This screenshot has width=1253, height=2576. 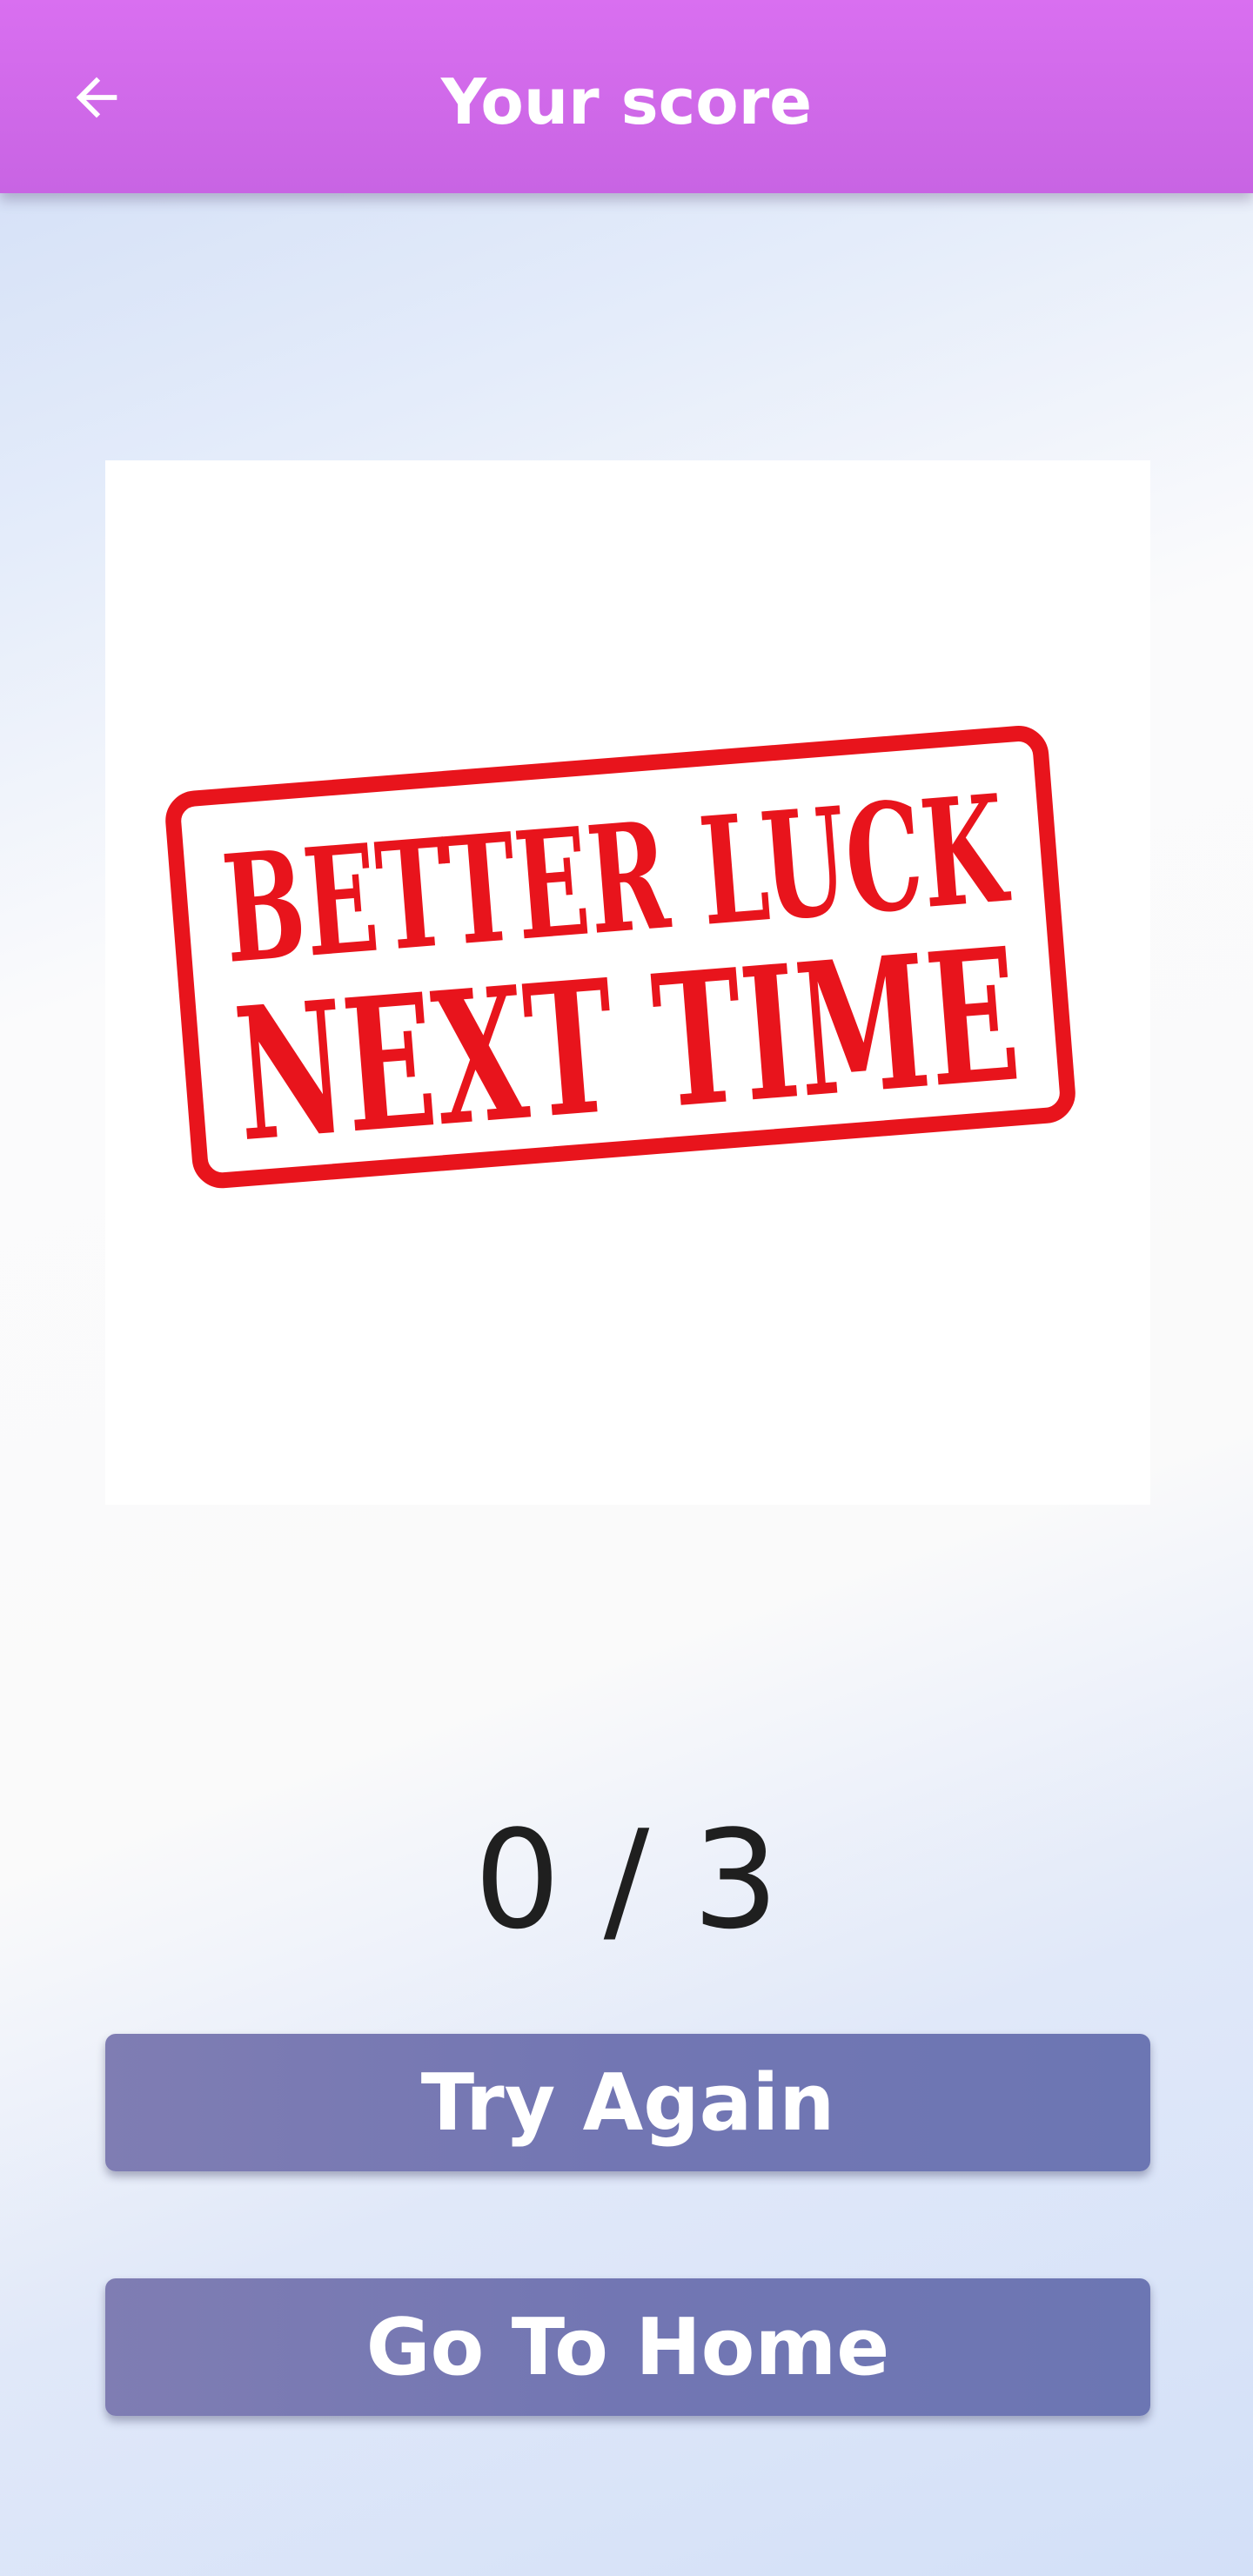 I want to click on go-to-home-button: Go To Home, so click(x=627, y=2347).